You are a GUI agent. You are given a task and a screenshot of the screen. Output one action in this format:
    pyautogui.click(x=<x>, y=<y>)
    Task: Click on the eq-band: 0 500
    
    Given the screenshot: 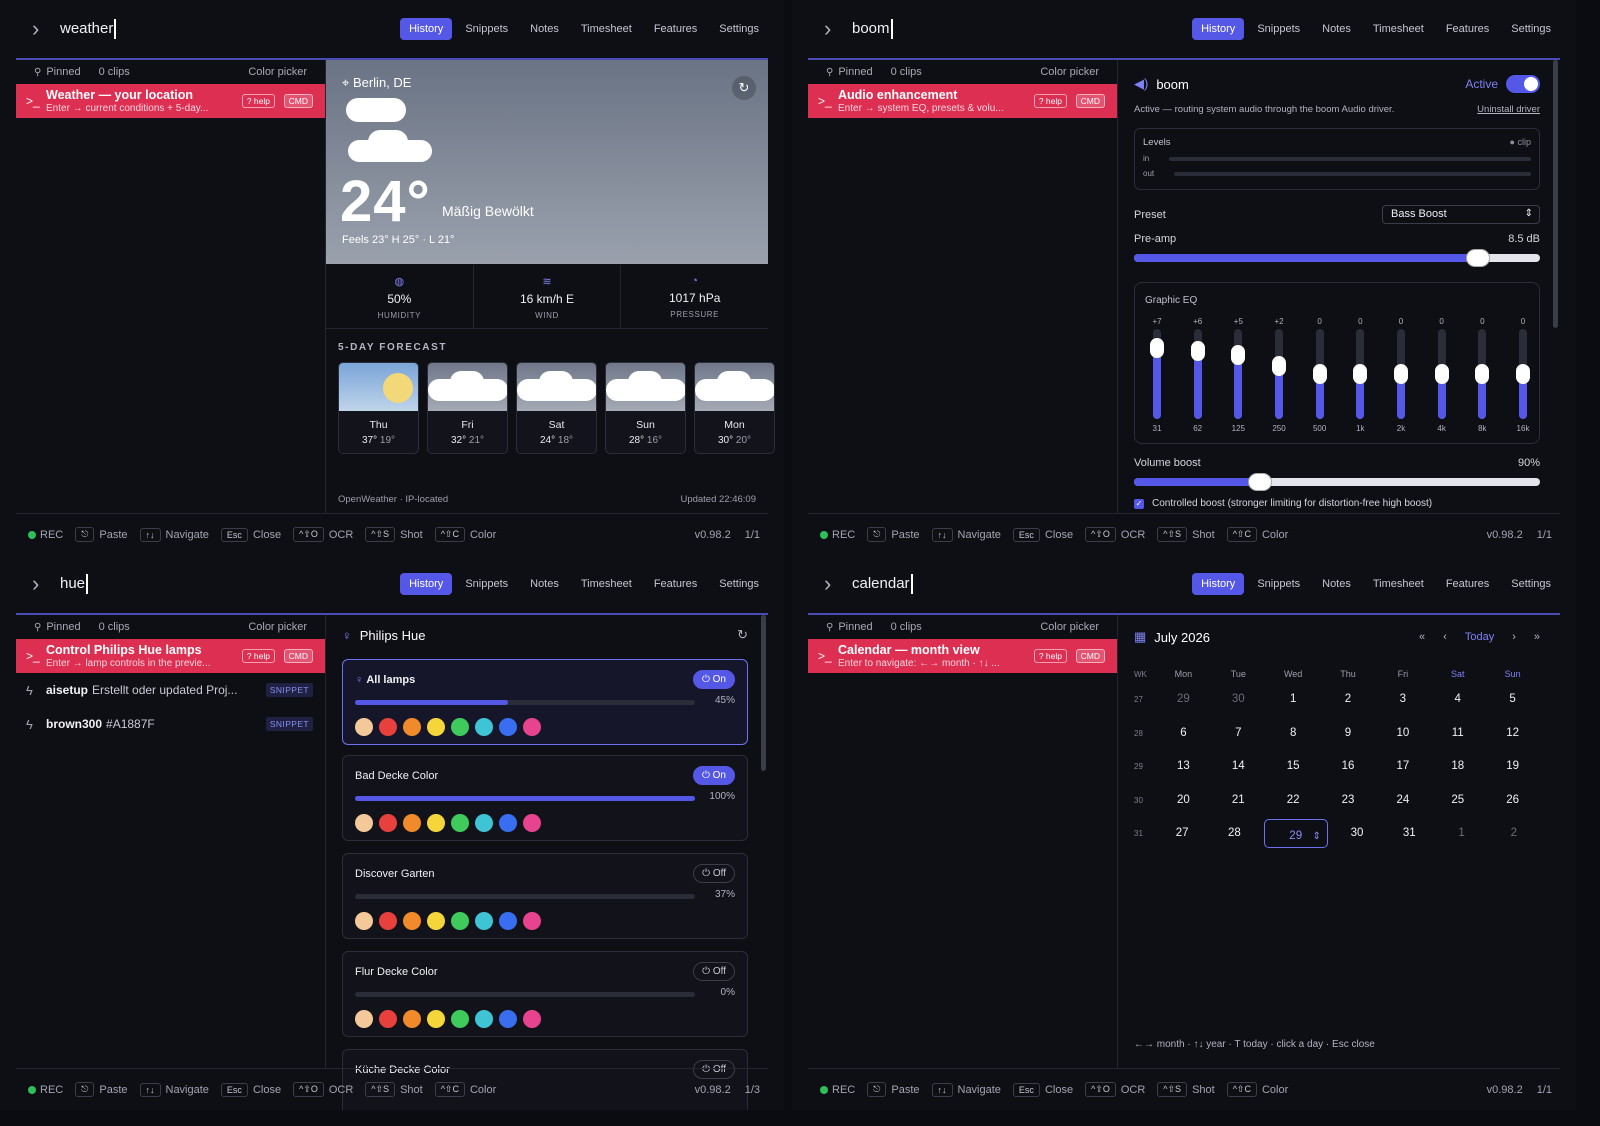 What is the action you would take?
    pyautogui.click(x=1320, y=375)
    